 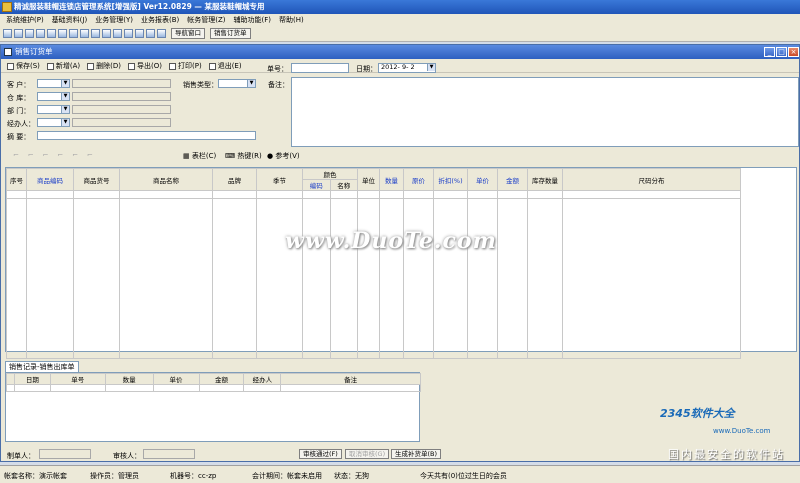 What do you see at coordinates (545, 179) in the screenshot?
I see `col-stock: 库存数量` at bounding box center [545, 179].